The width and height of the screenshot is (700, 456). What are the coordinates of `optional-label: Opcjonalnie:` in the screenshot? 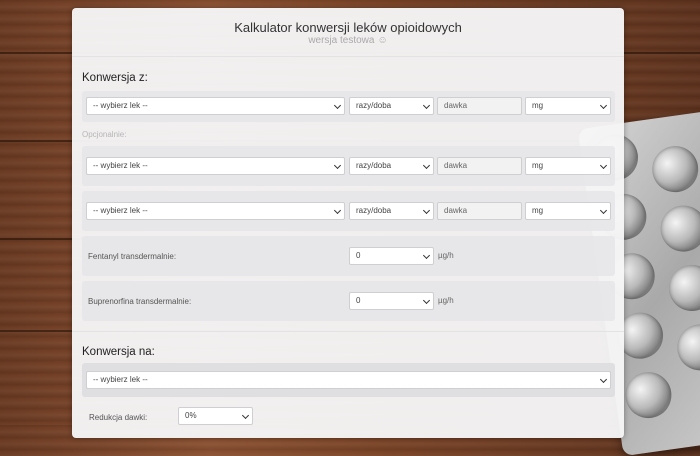 It's located at (104, 134).